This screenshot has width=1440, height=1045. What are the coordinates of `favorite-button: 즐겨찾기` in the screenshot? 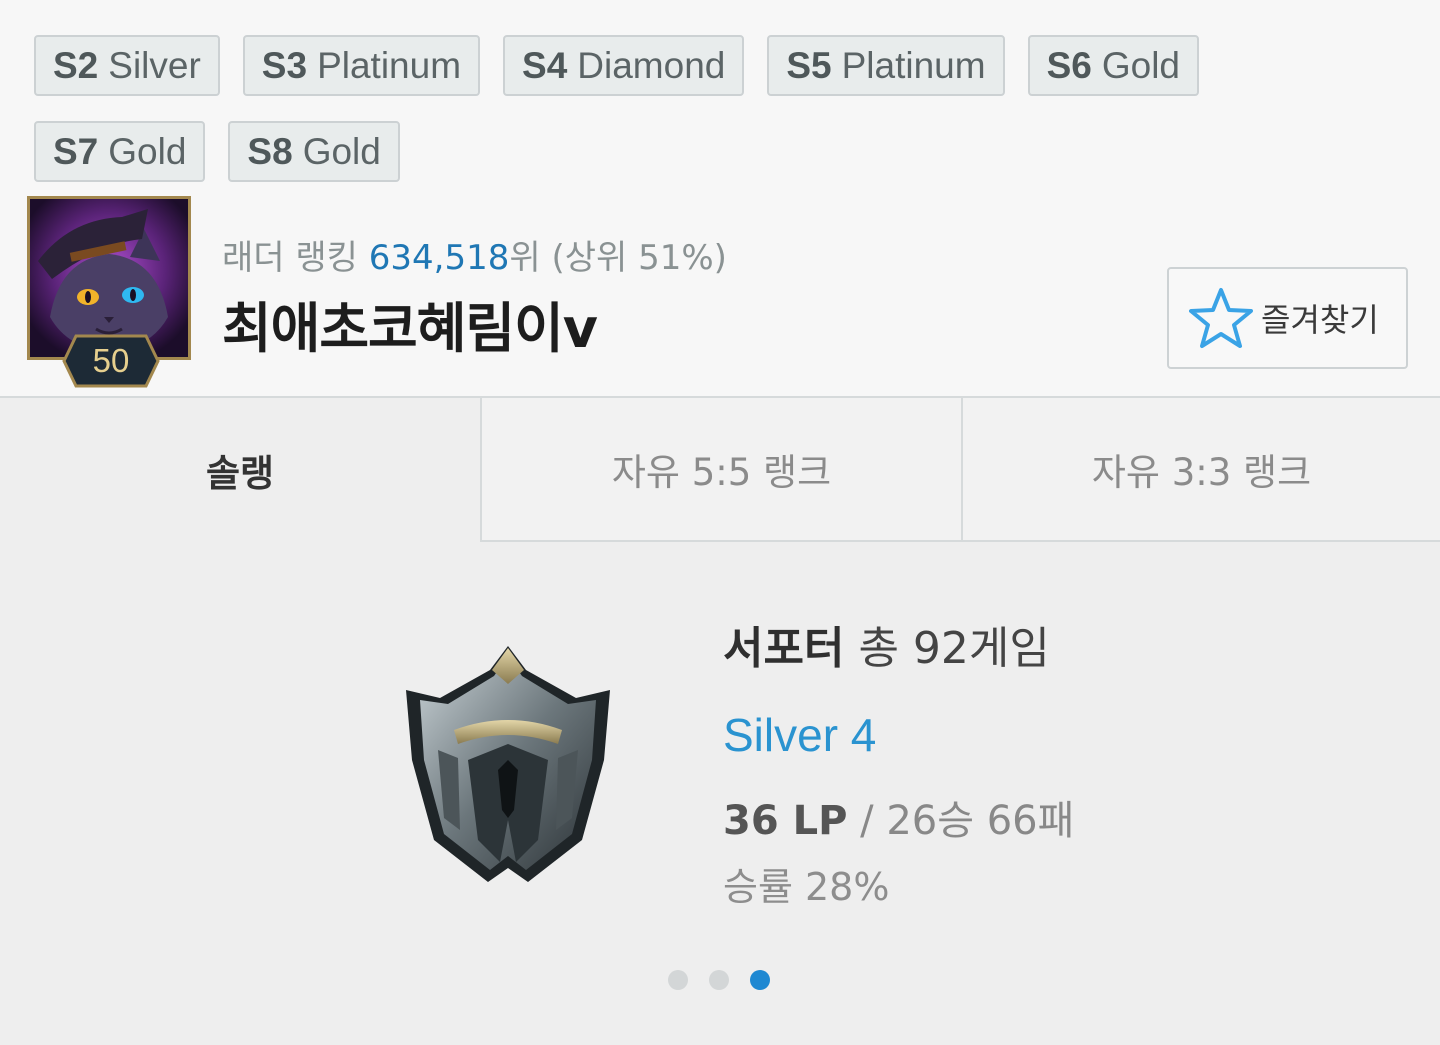 It's located at (1287, 318).